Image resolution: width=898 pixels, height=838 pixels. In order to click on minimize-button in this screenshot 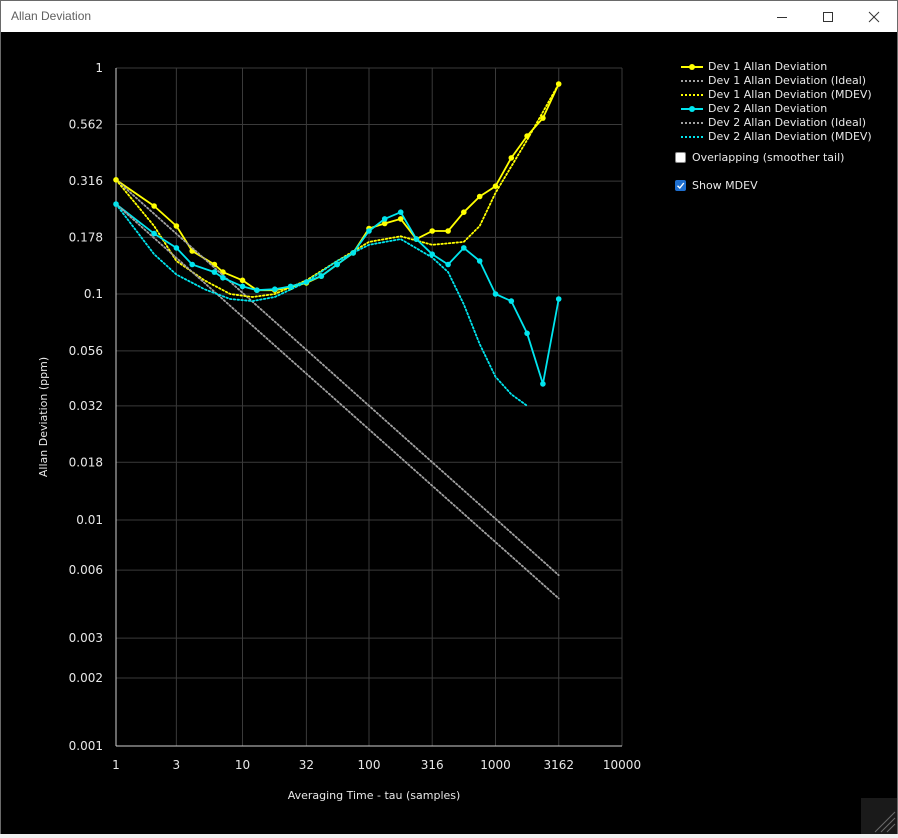, I will do `click(782, 16)`.